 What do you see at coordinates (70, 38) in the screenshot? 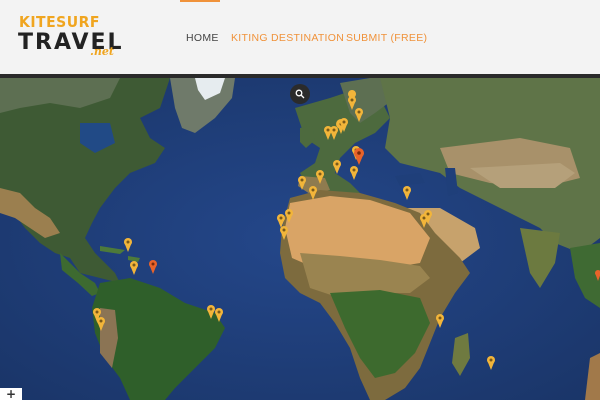
I see `site-logo: KITESURF TRAVEL .net` at bounding box center [70, 38].